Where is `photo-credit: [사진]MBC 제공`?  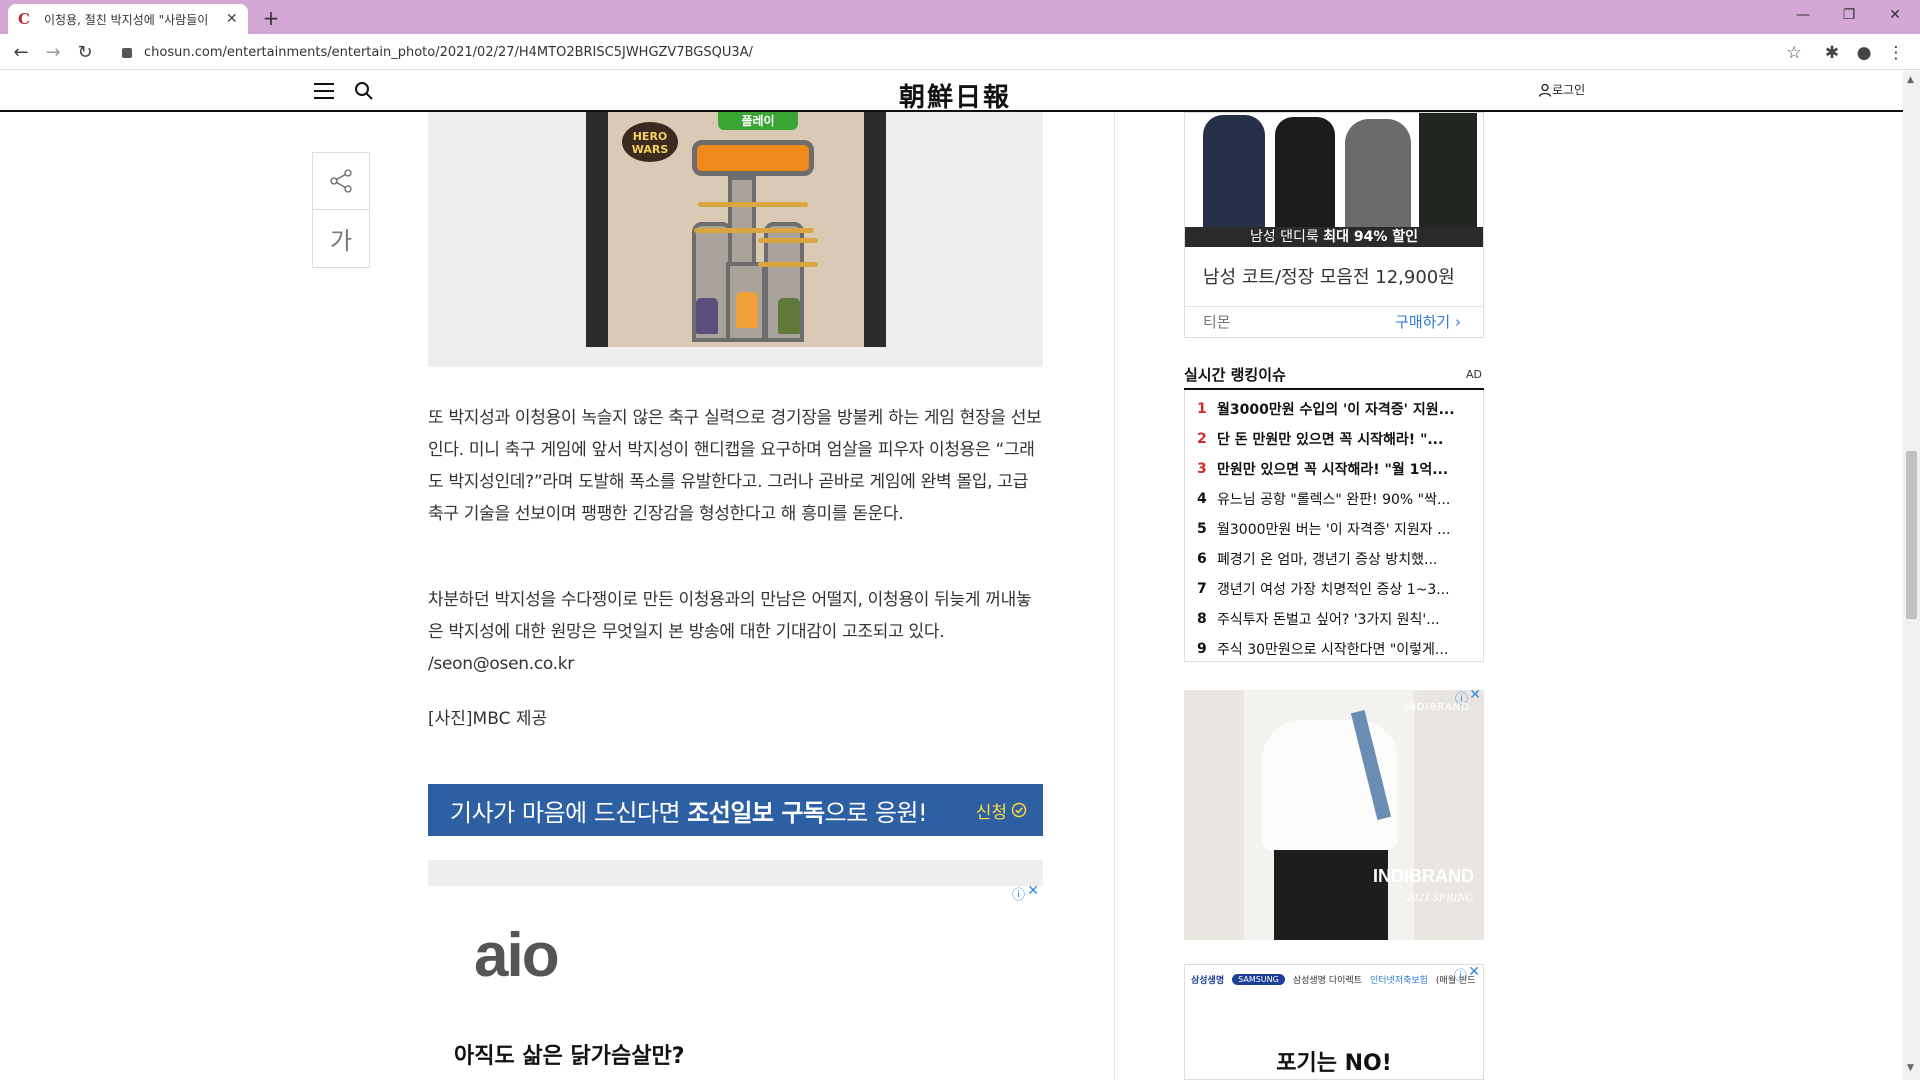 photo-credit: [사진]MBC 제공 is located at coordinates (488, 719).